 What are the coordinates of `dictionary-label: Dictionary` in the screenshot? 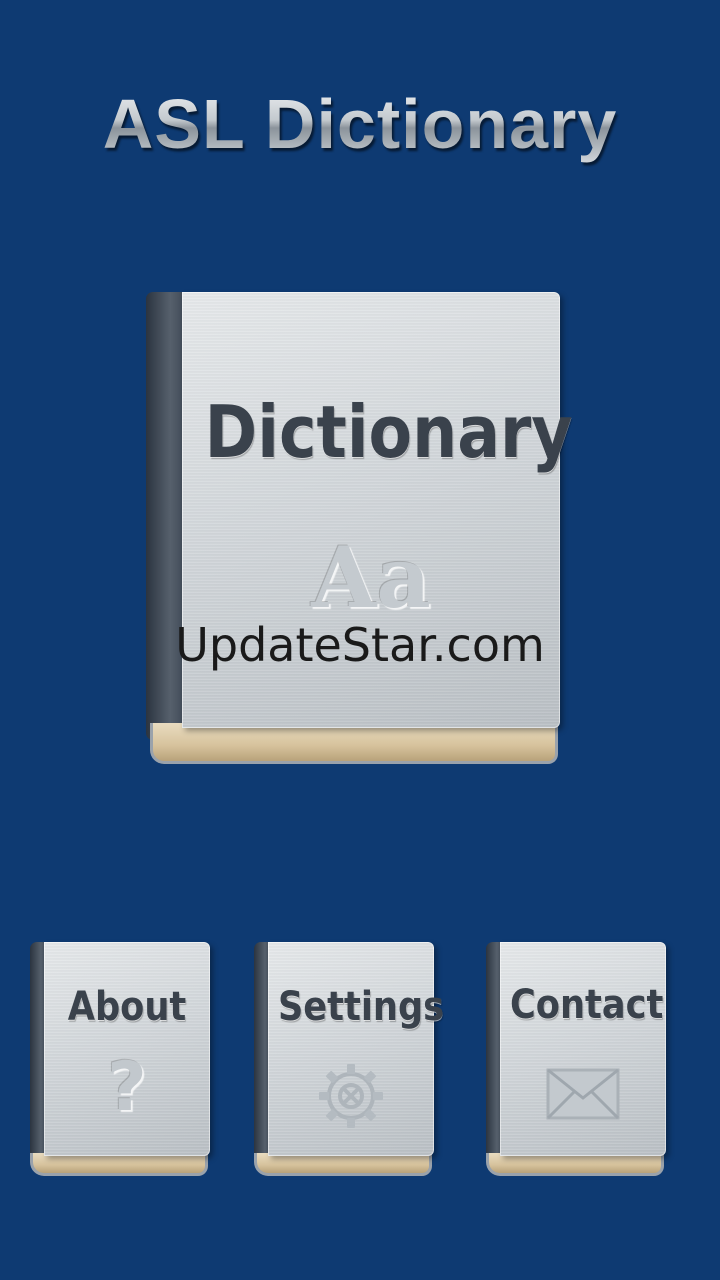 It's located at (388, 432).